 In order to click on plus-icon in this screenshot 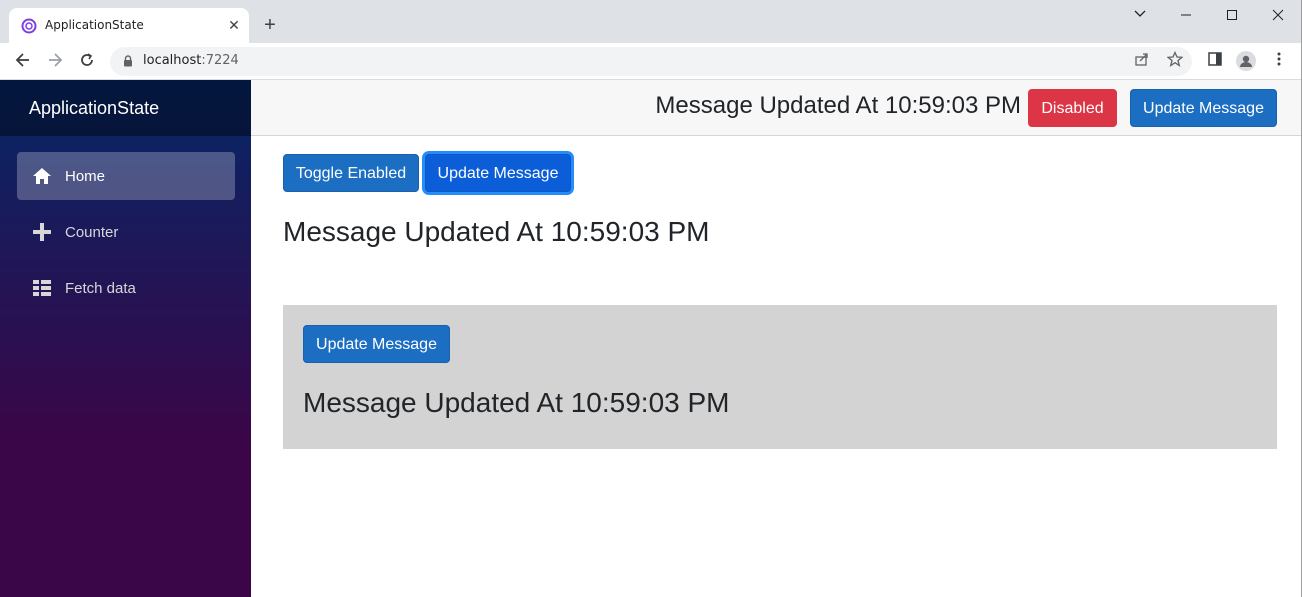, I will do `click(42, 232)`.